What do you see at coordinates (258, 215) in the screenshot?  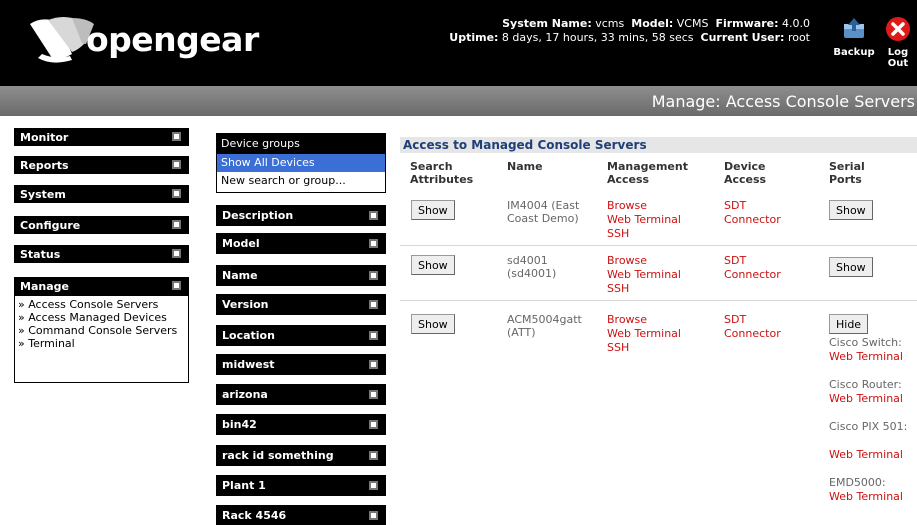 I see `group-bar-label: Description` at bounding box center [258, 215].